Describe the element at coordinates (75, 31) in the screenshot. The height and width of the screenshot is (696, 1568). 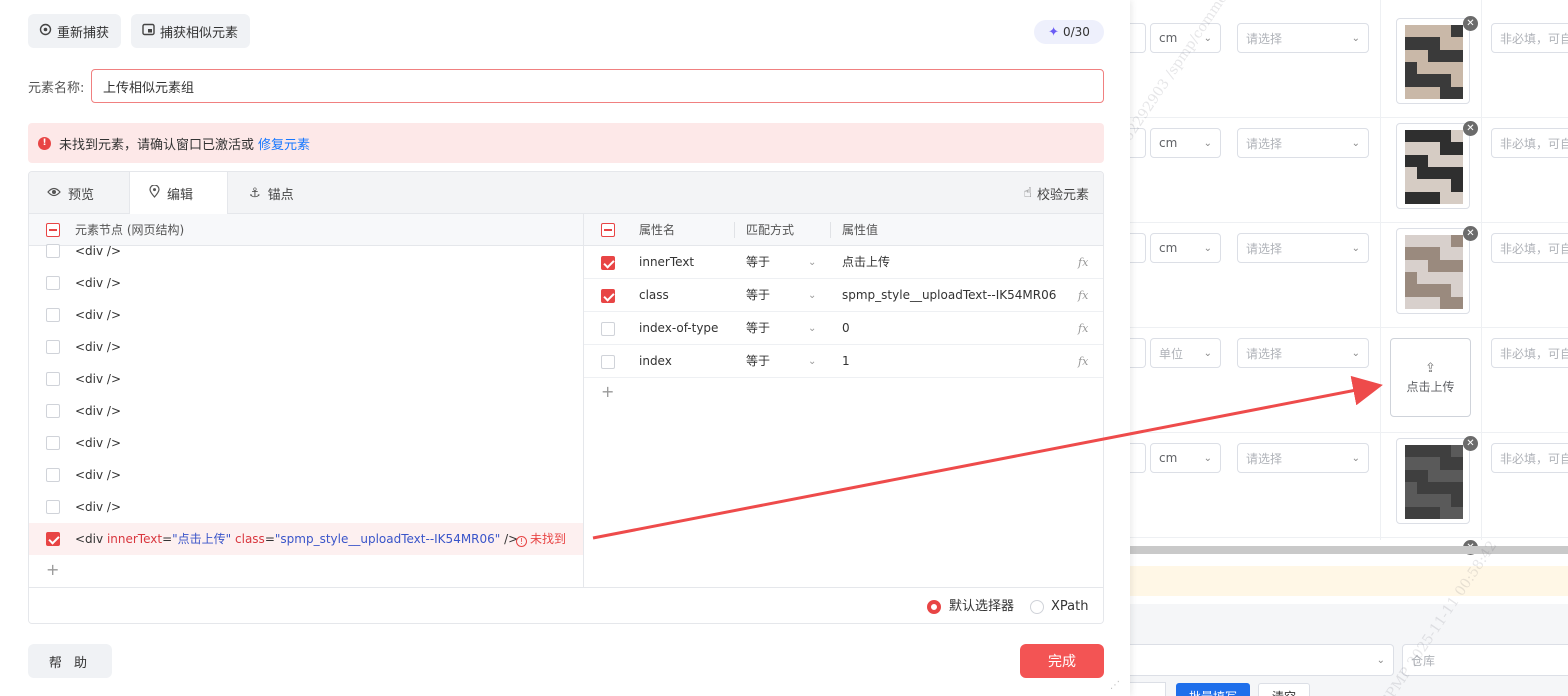
I see `recapture-button: 重新捕获` at that location.